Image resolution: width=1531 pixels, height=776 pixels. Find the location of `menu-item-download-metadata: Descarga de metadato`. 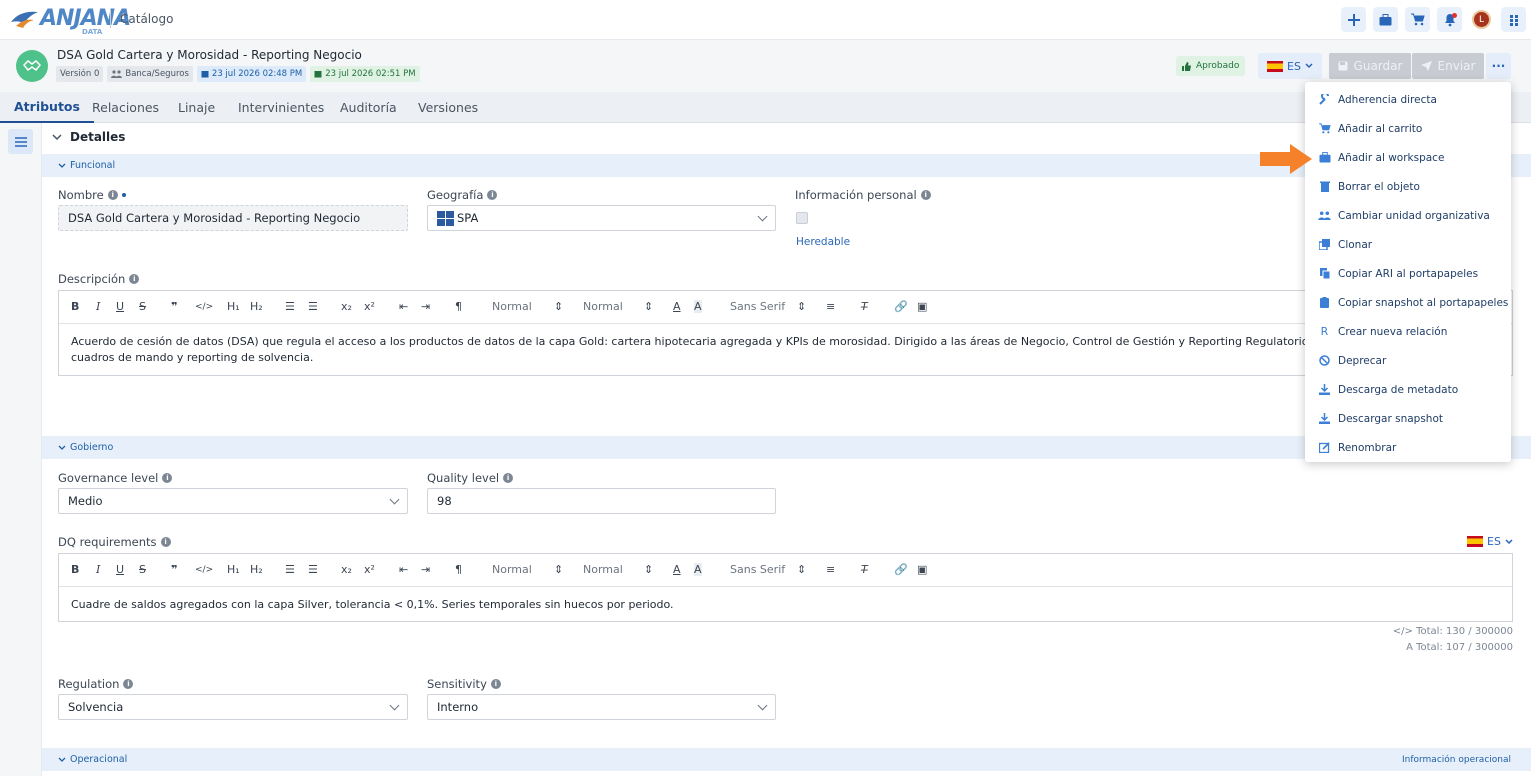

menu-item-download-metadata: Descarga de metadato is located at coordinates (1408, 389).